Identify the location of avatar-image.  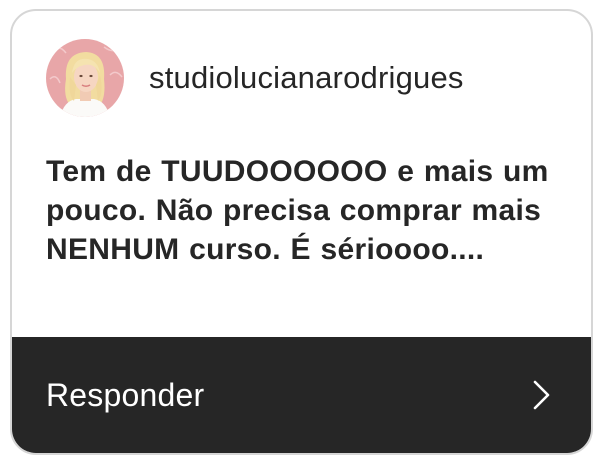
(85, 78).